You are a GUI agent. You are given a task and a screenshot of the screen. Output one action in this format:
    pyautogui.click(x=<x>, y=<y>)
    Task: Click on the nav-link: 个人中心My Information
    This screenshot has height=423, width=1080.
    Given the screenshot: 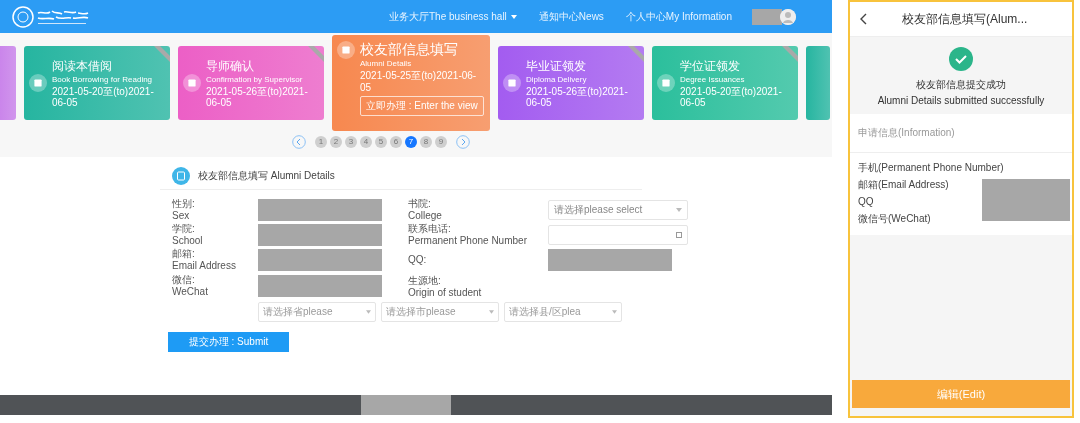 What is the action you would take?
    pyautogui.click(x=678, y=16)
    